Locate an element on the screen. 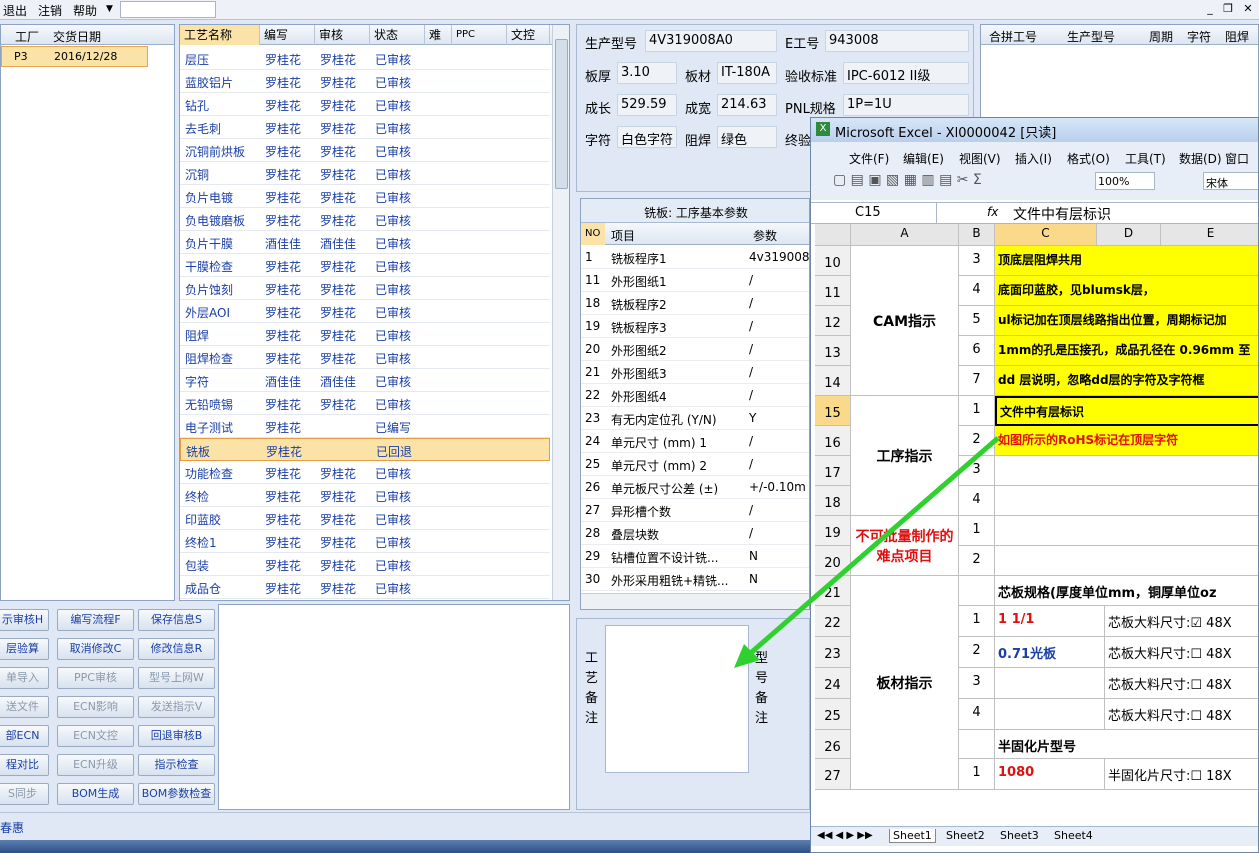 The height and width of the screenshot is (853, 1259). row-header: 20 is located at coordinates (833, 561).